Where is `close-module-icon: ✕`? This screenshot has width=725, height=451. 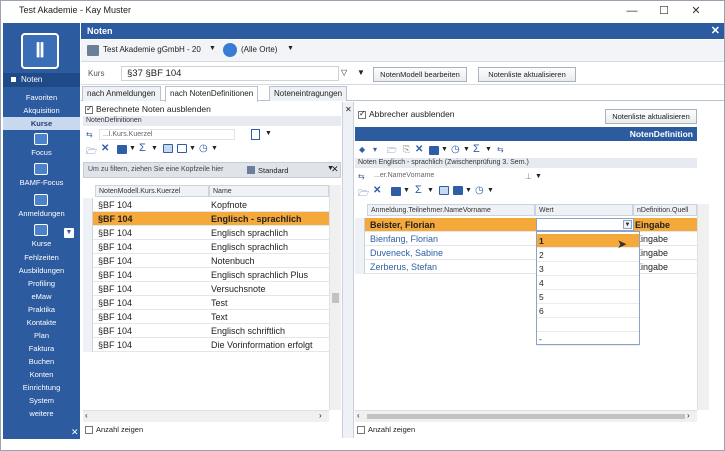 close-module-icon: ✕ is located at coordinates (715, 31).